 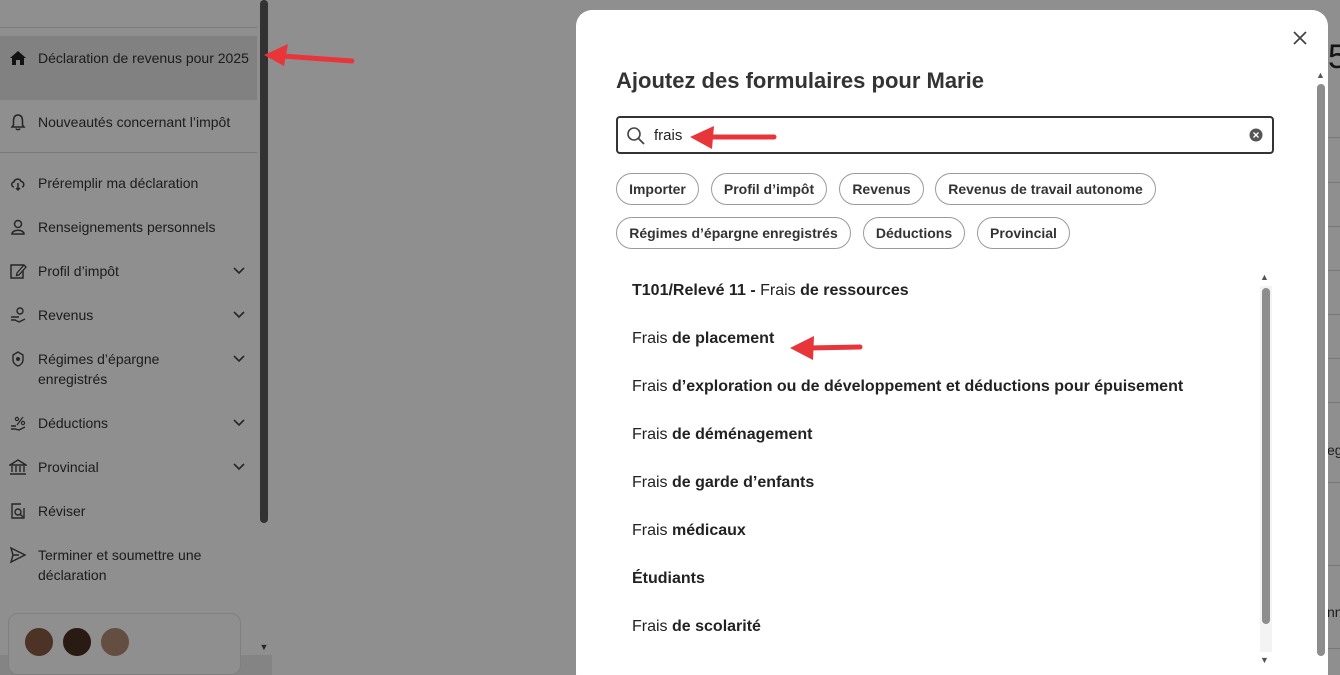 I want to click on clear-search-icon, so click(x=1256, y=135).